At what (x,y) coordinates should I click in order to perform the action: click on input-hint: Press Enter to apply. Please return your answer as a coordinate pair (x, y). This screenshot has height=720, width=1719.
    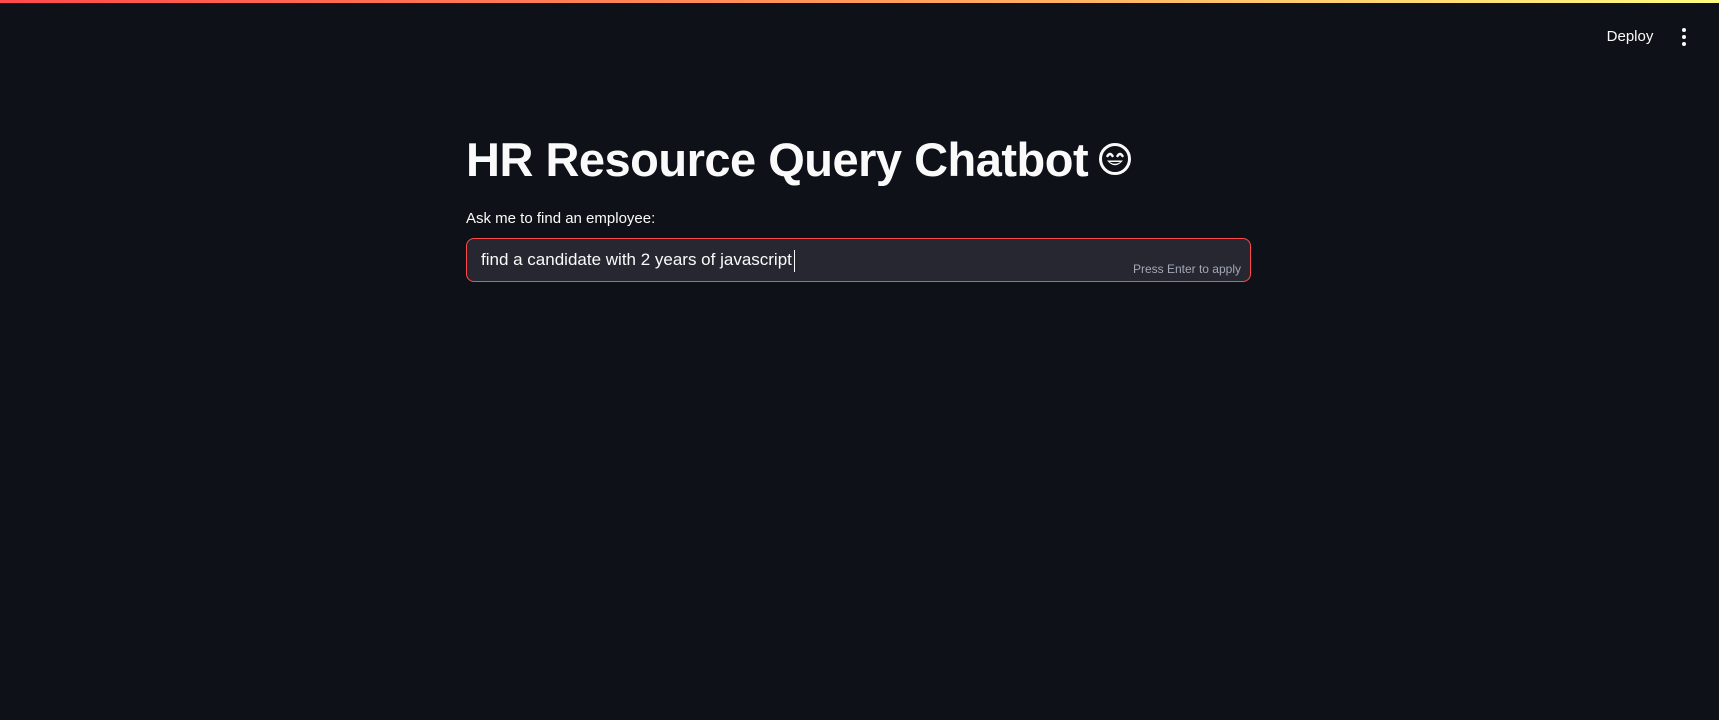
    Looking at the image, I should click on (1186, 269).